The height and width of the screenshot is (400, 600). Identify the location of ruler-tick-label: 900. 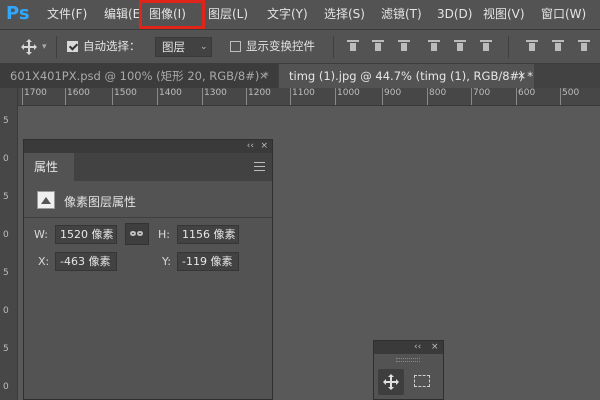
(391, 96).